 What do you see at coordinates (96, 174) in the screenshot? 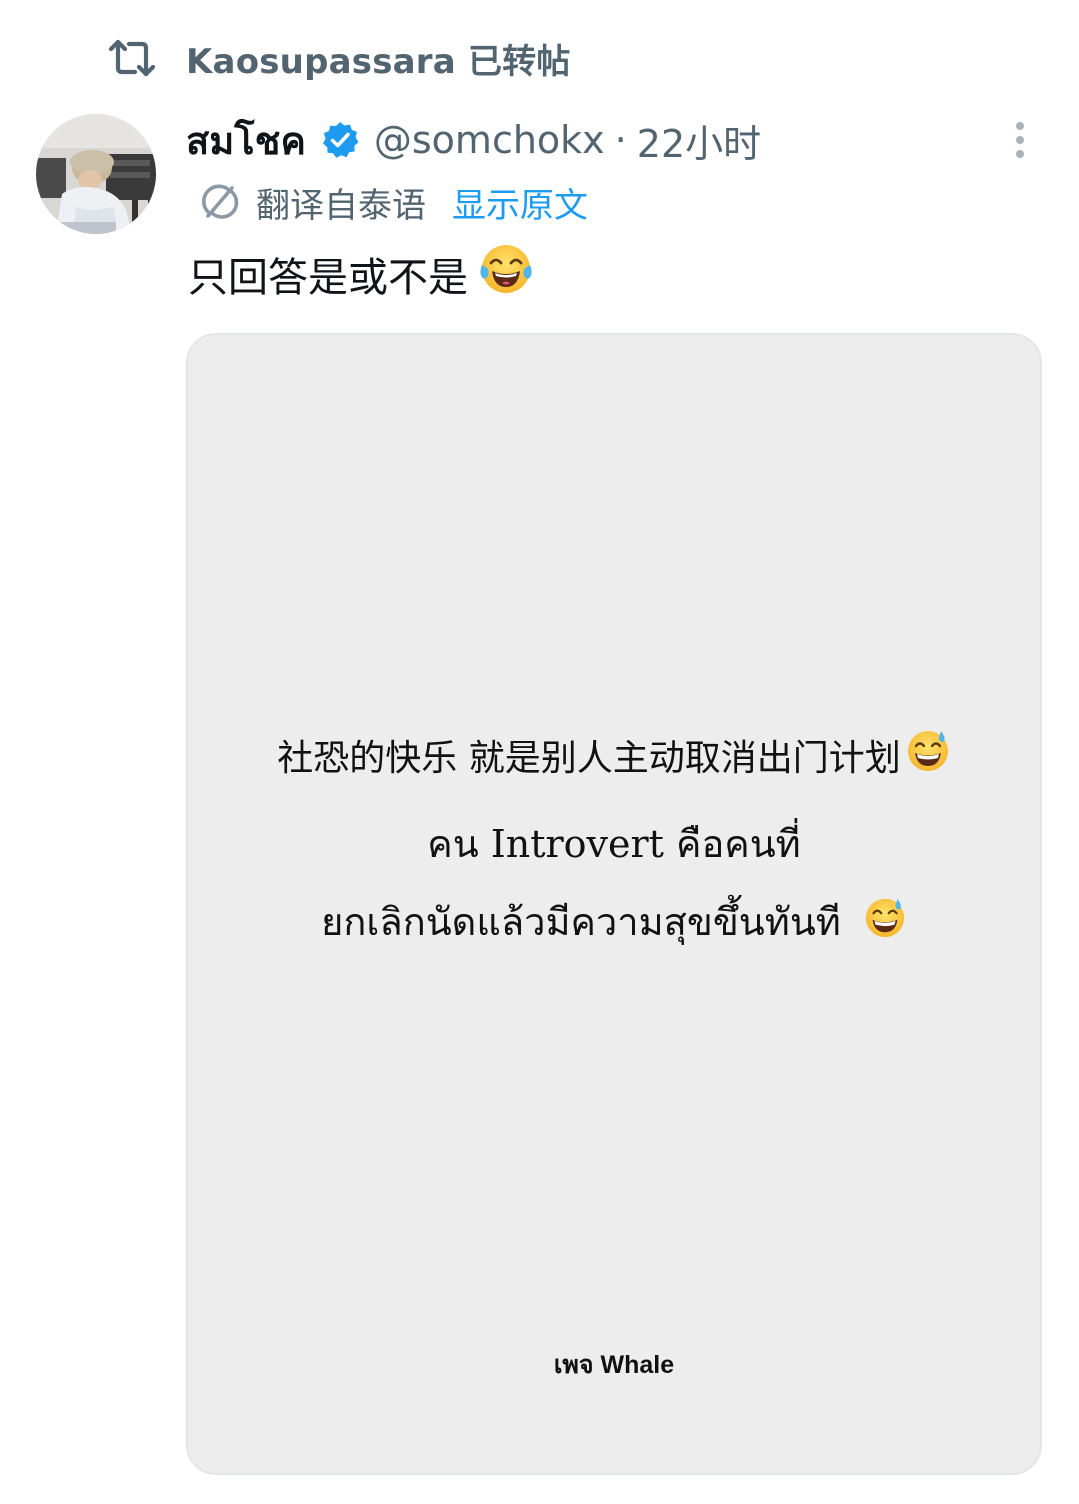
I see `avatar` at bounding box center [96, 174].